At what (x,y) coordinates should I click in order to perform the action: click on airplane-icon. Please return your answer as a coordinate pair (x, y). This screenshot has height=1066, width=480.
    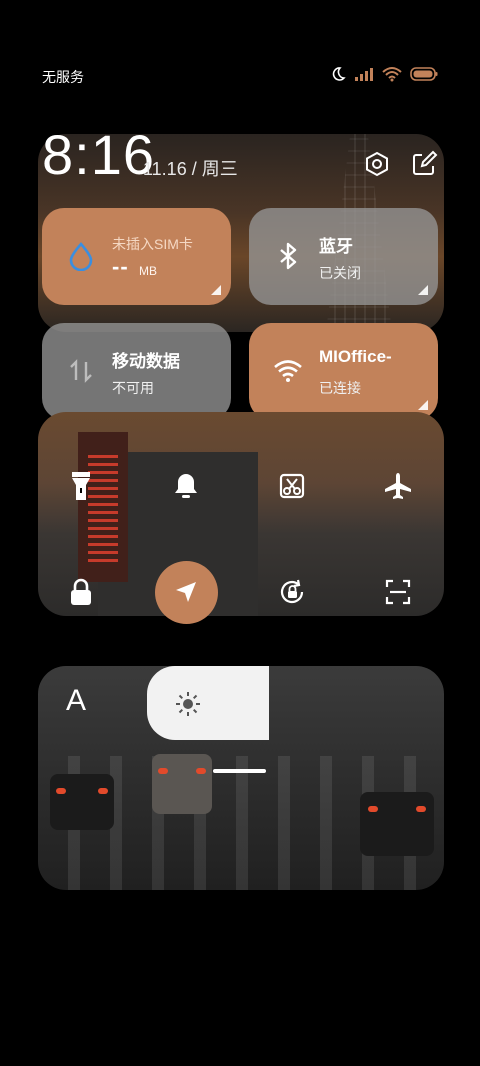
    Looking at the image, I should click on (398, 486).